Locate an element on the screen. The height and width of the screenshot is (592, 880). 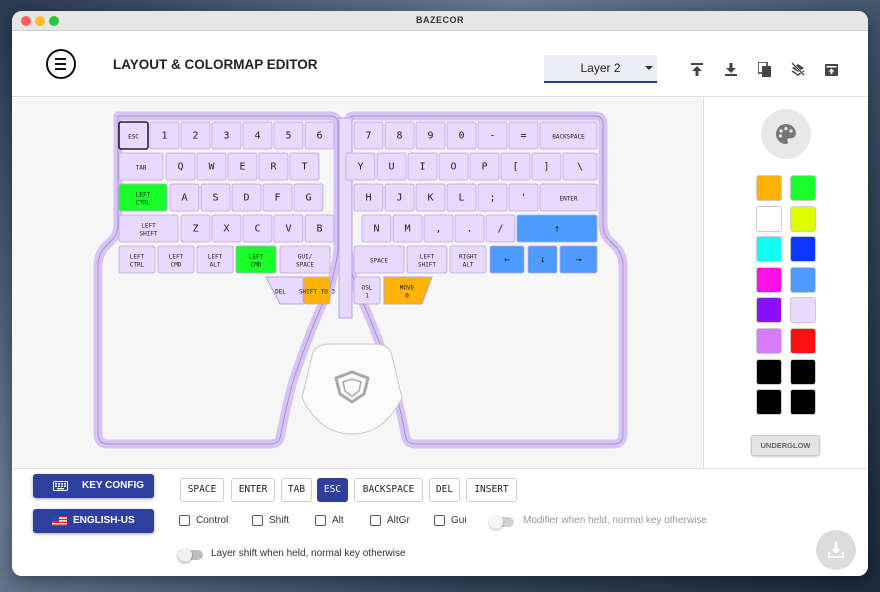
key-left-1-1: Q is located at coordinates (180, 166).